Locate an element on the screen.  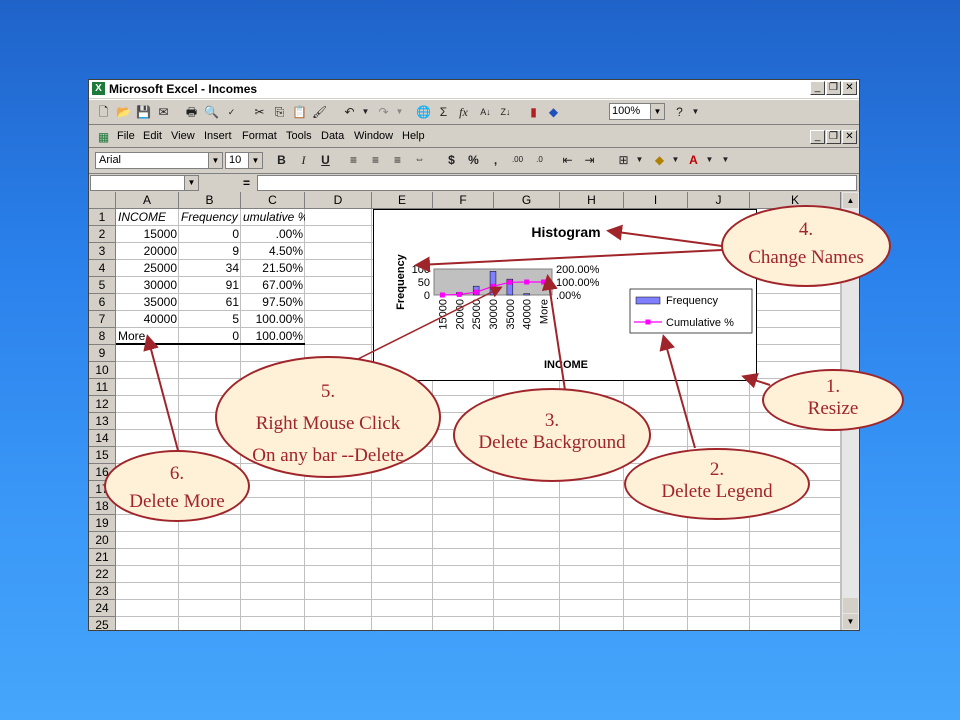
arrow-change-axis-name is located at coordinates (568, 261).